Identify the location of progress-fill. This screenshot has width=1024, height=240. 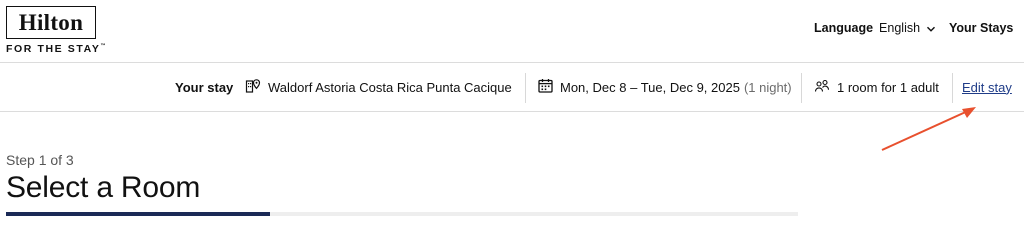
(138, 214).